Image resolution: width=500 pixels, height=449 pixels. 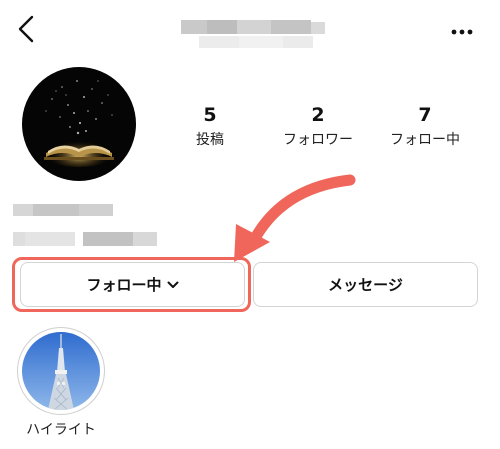 I want to click on followers-label: フォロワー, so click(x=318, y=140).